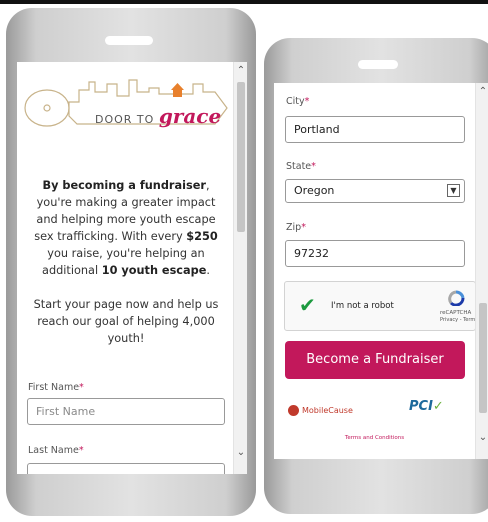 The image size is (488, 522). I want to click on mobilecause-icon, so click(293, 410).